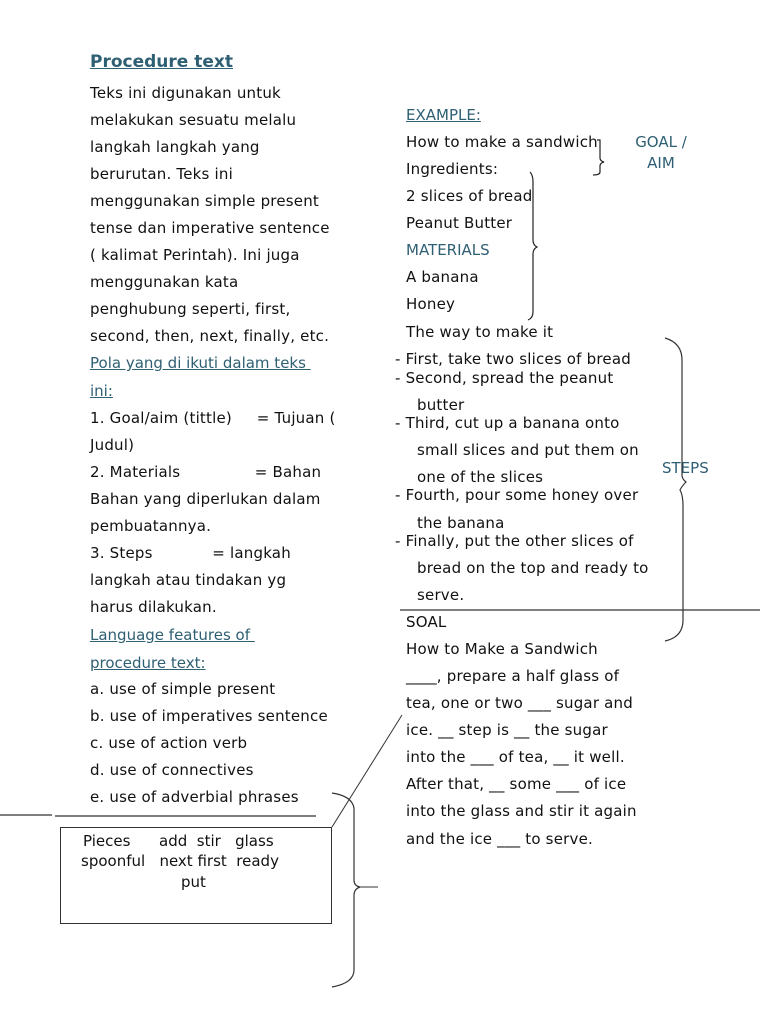 This screenshot has height=1024, width=768. Describe the element at coordinates (151, 526) in the screenshot. I see `pattern-line: pembuatannya.` at that location.